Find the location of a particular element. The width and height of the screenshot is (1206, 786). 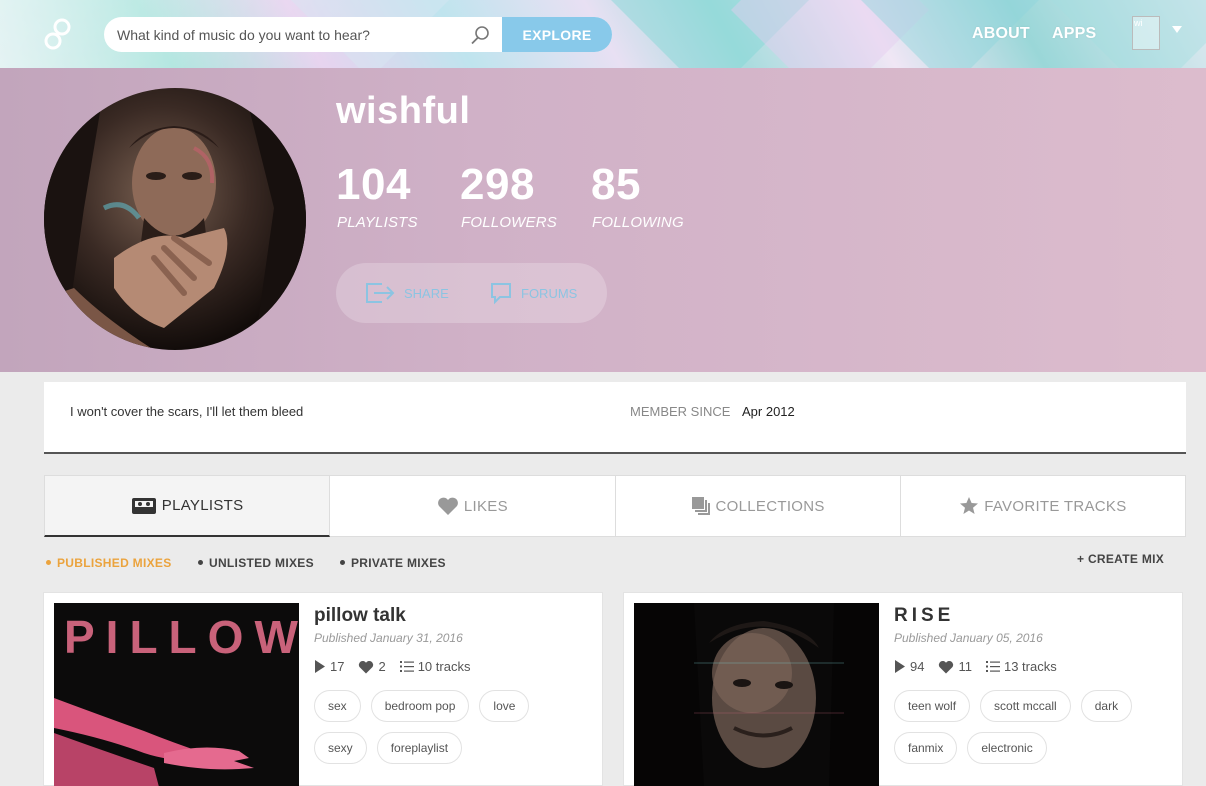

share-icon is located at coordinates (380, 293).